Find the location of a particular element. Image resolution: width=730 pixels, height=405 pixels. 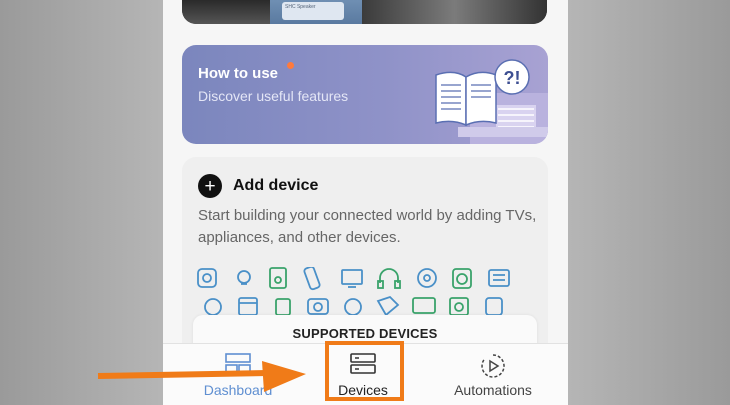

featured-banner: SHC Speaker is located at coordinates (364, 12).